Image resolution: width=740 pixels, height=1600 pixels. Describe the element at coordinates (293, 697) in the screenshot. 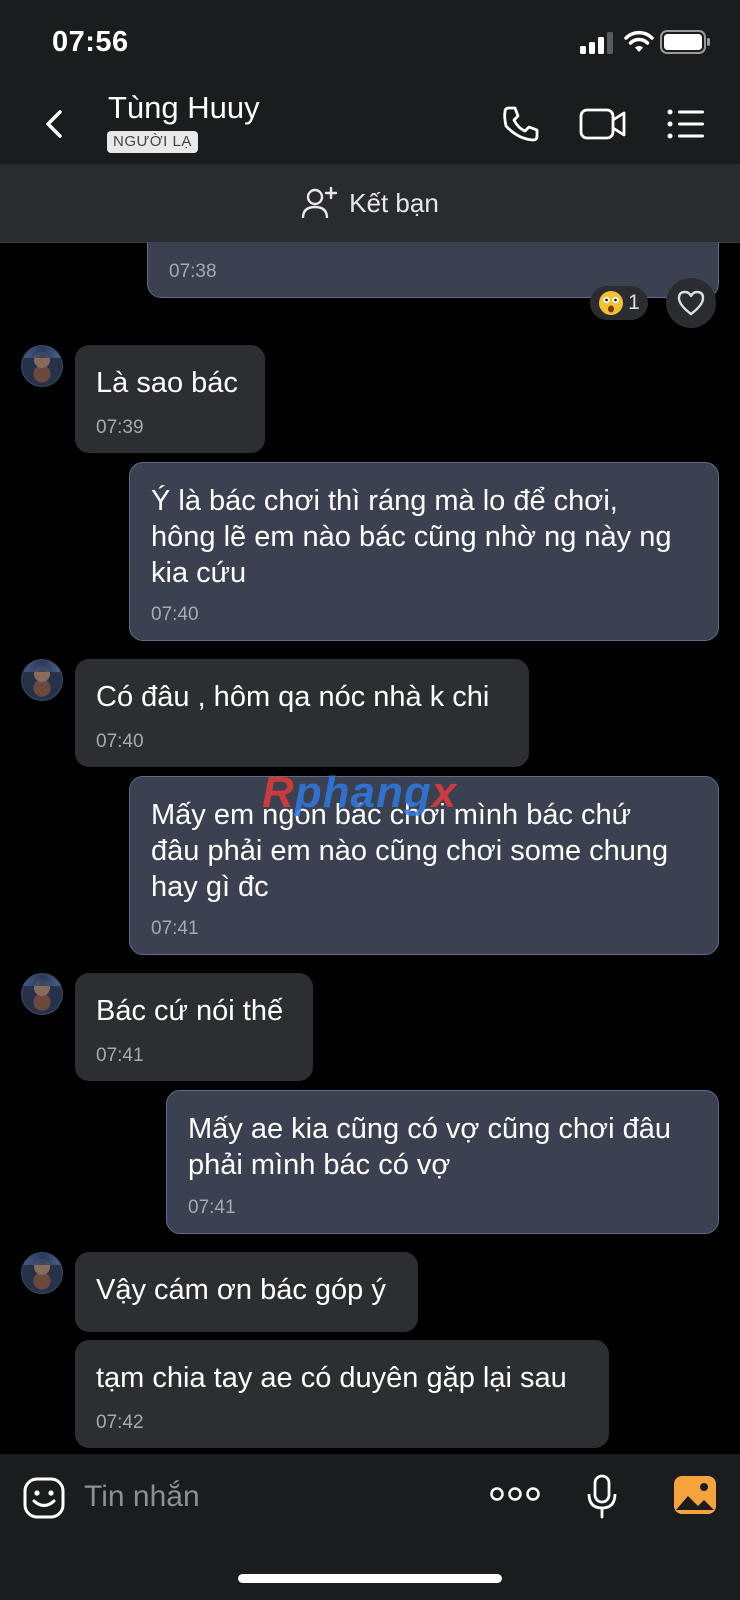

I see `message-text: Có đâu , hôm qa nóc nhà k chi` at that location.